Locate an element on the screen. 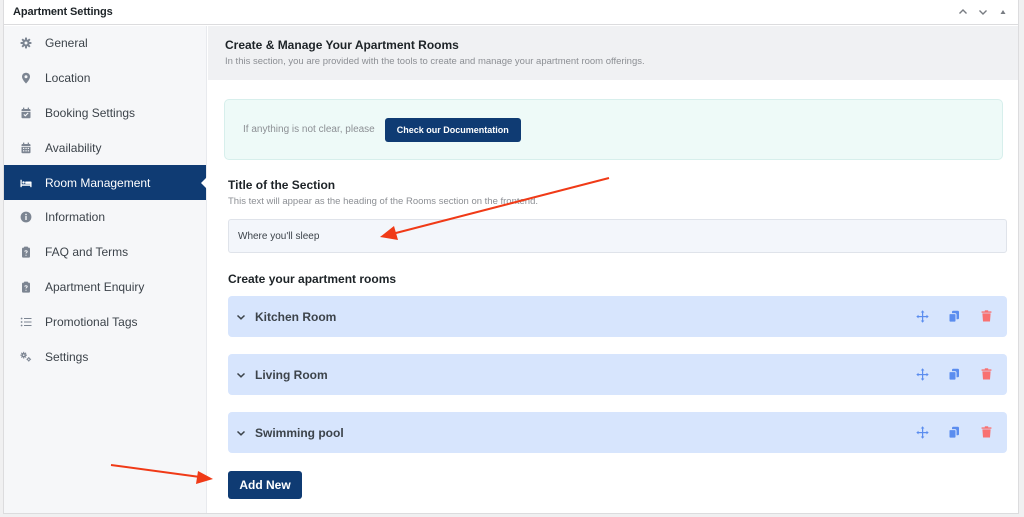 The width and height of the screenshot is (1024, 517). sidebar-item-location: Location is located at coordinates (105, 78).